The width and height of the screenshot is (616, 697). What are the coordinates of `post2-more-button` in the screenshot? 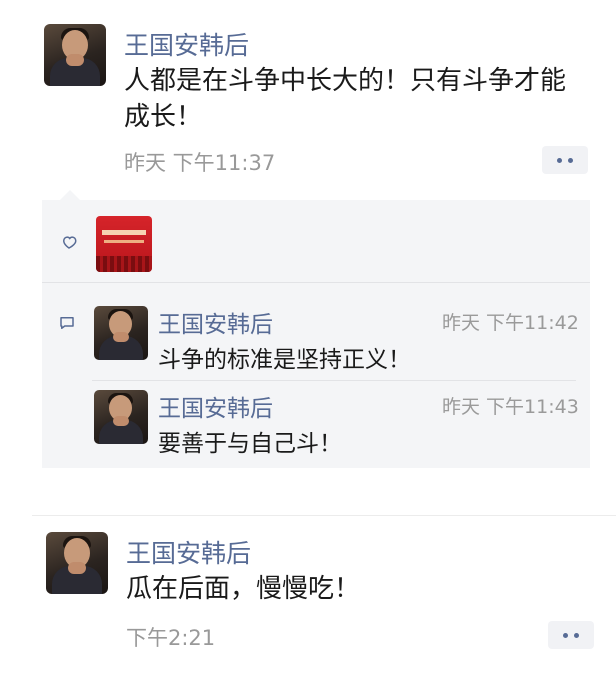 It's located at (571, 635).